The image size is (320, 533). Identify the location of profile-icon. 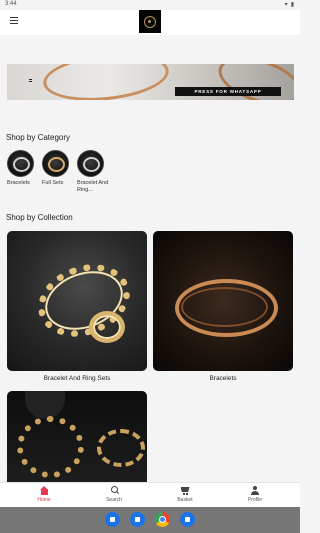
(255, 490).